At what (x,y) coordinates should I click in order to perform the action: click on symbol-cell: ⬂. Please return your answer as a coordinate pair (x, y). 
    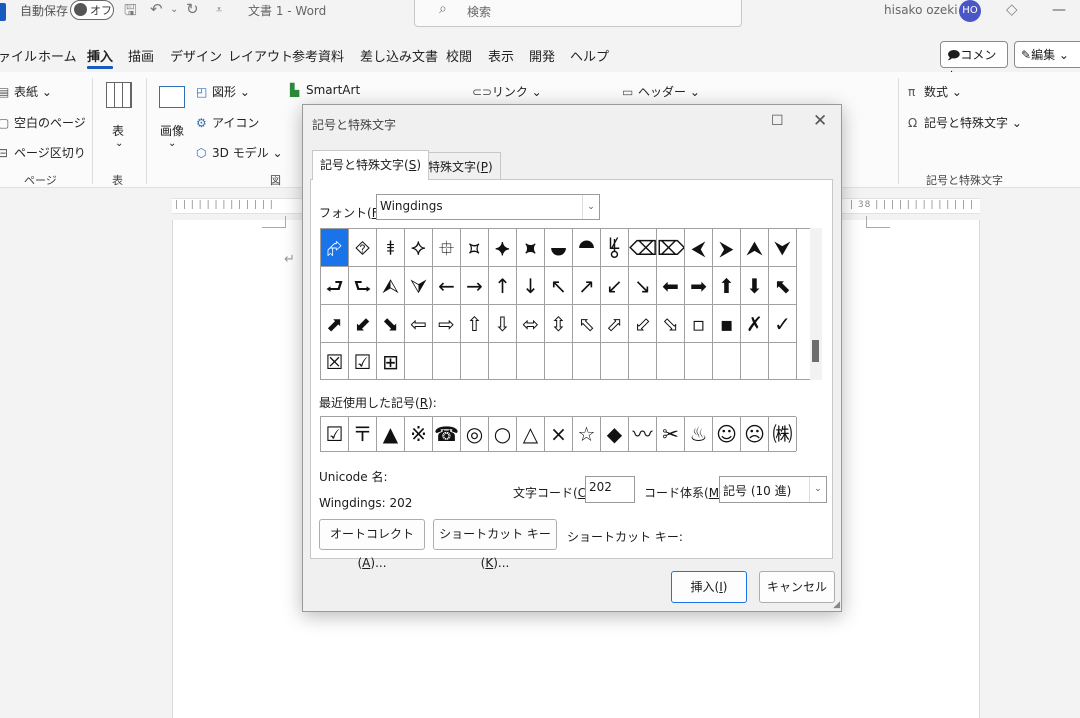
    Looking at the image, I should click on (671, 324).